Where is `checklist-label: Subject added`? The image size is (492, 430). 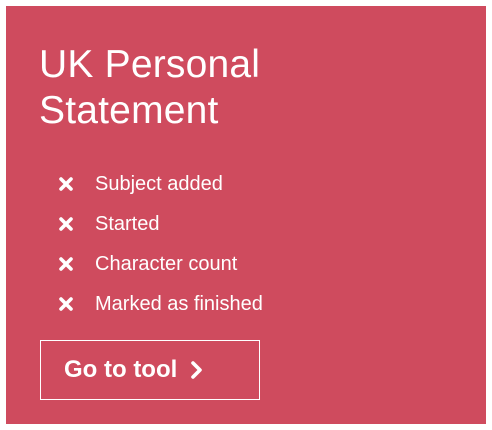 checklist-label: Subject added is located at coordinates (159, 183).